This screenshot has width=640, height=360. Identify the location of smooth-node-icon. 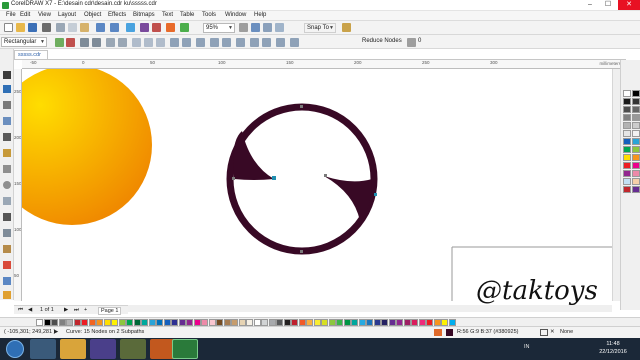
(148, 42).